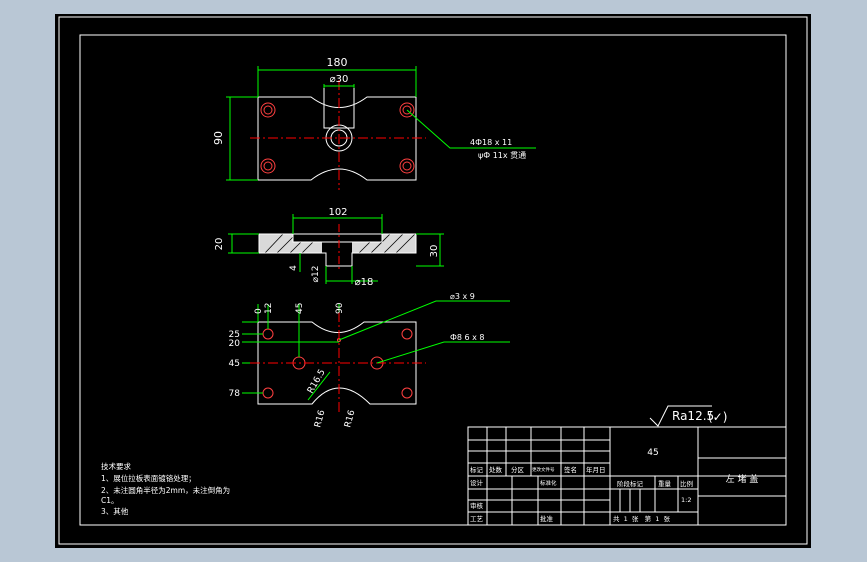  Describe the element at coordinates (337, 62) in the screenshot. I see `dim-width-label: 180` at that location.